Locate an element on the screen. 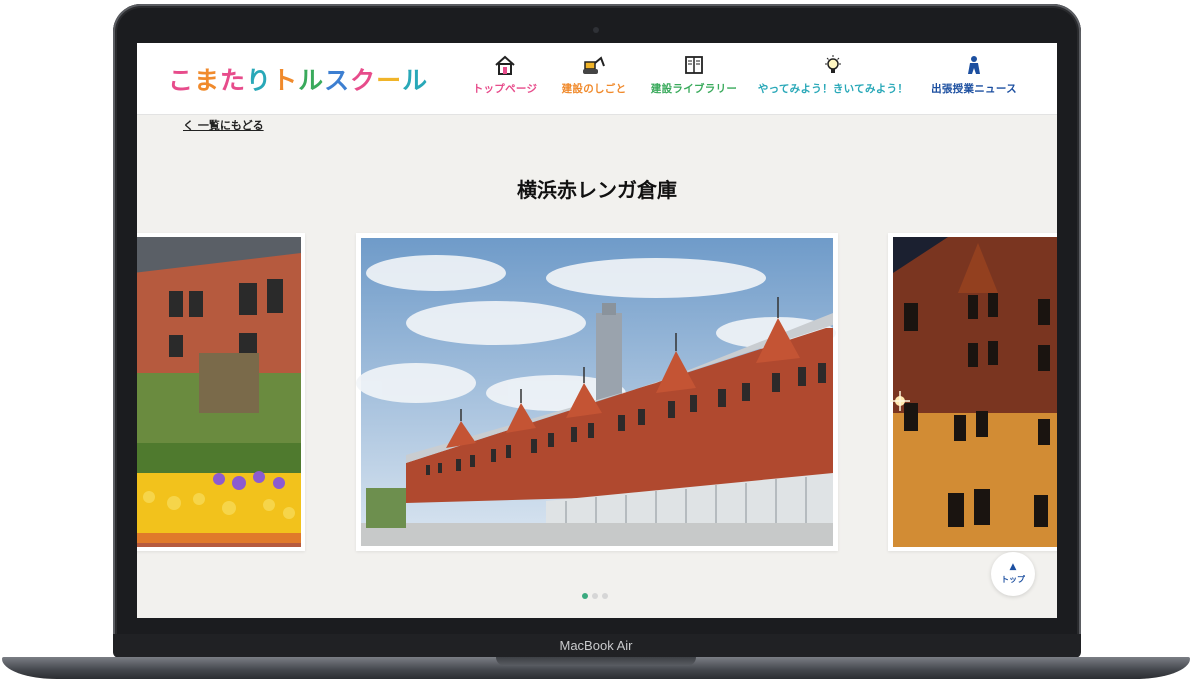  lightbulb-icon is located at coordinates (833, 64).